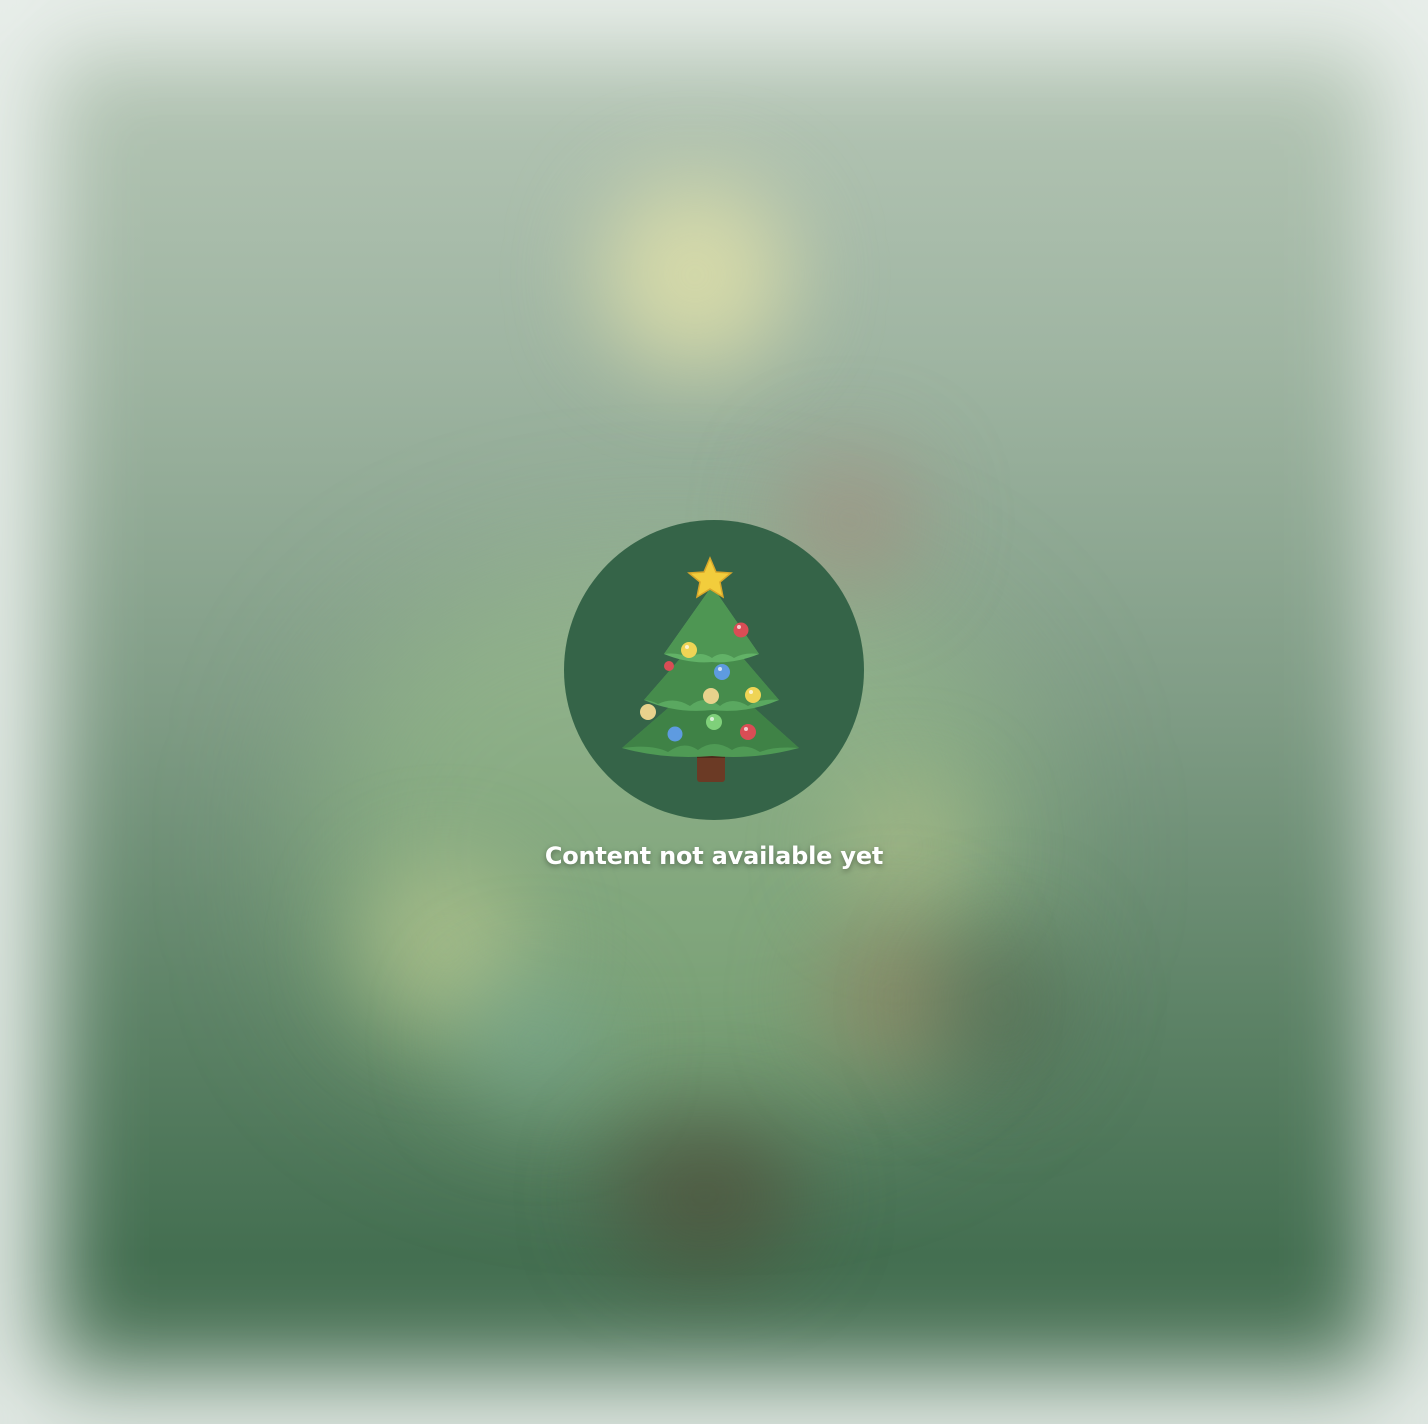  What do you see at coordinates (710, 669) in the screenshot?
I see `christmas-tree-icon` at bounding box center [710, 669].